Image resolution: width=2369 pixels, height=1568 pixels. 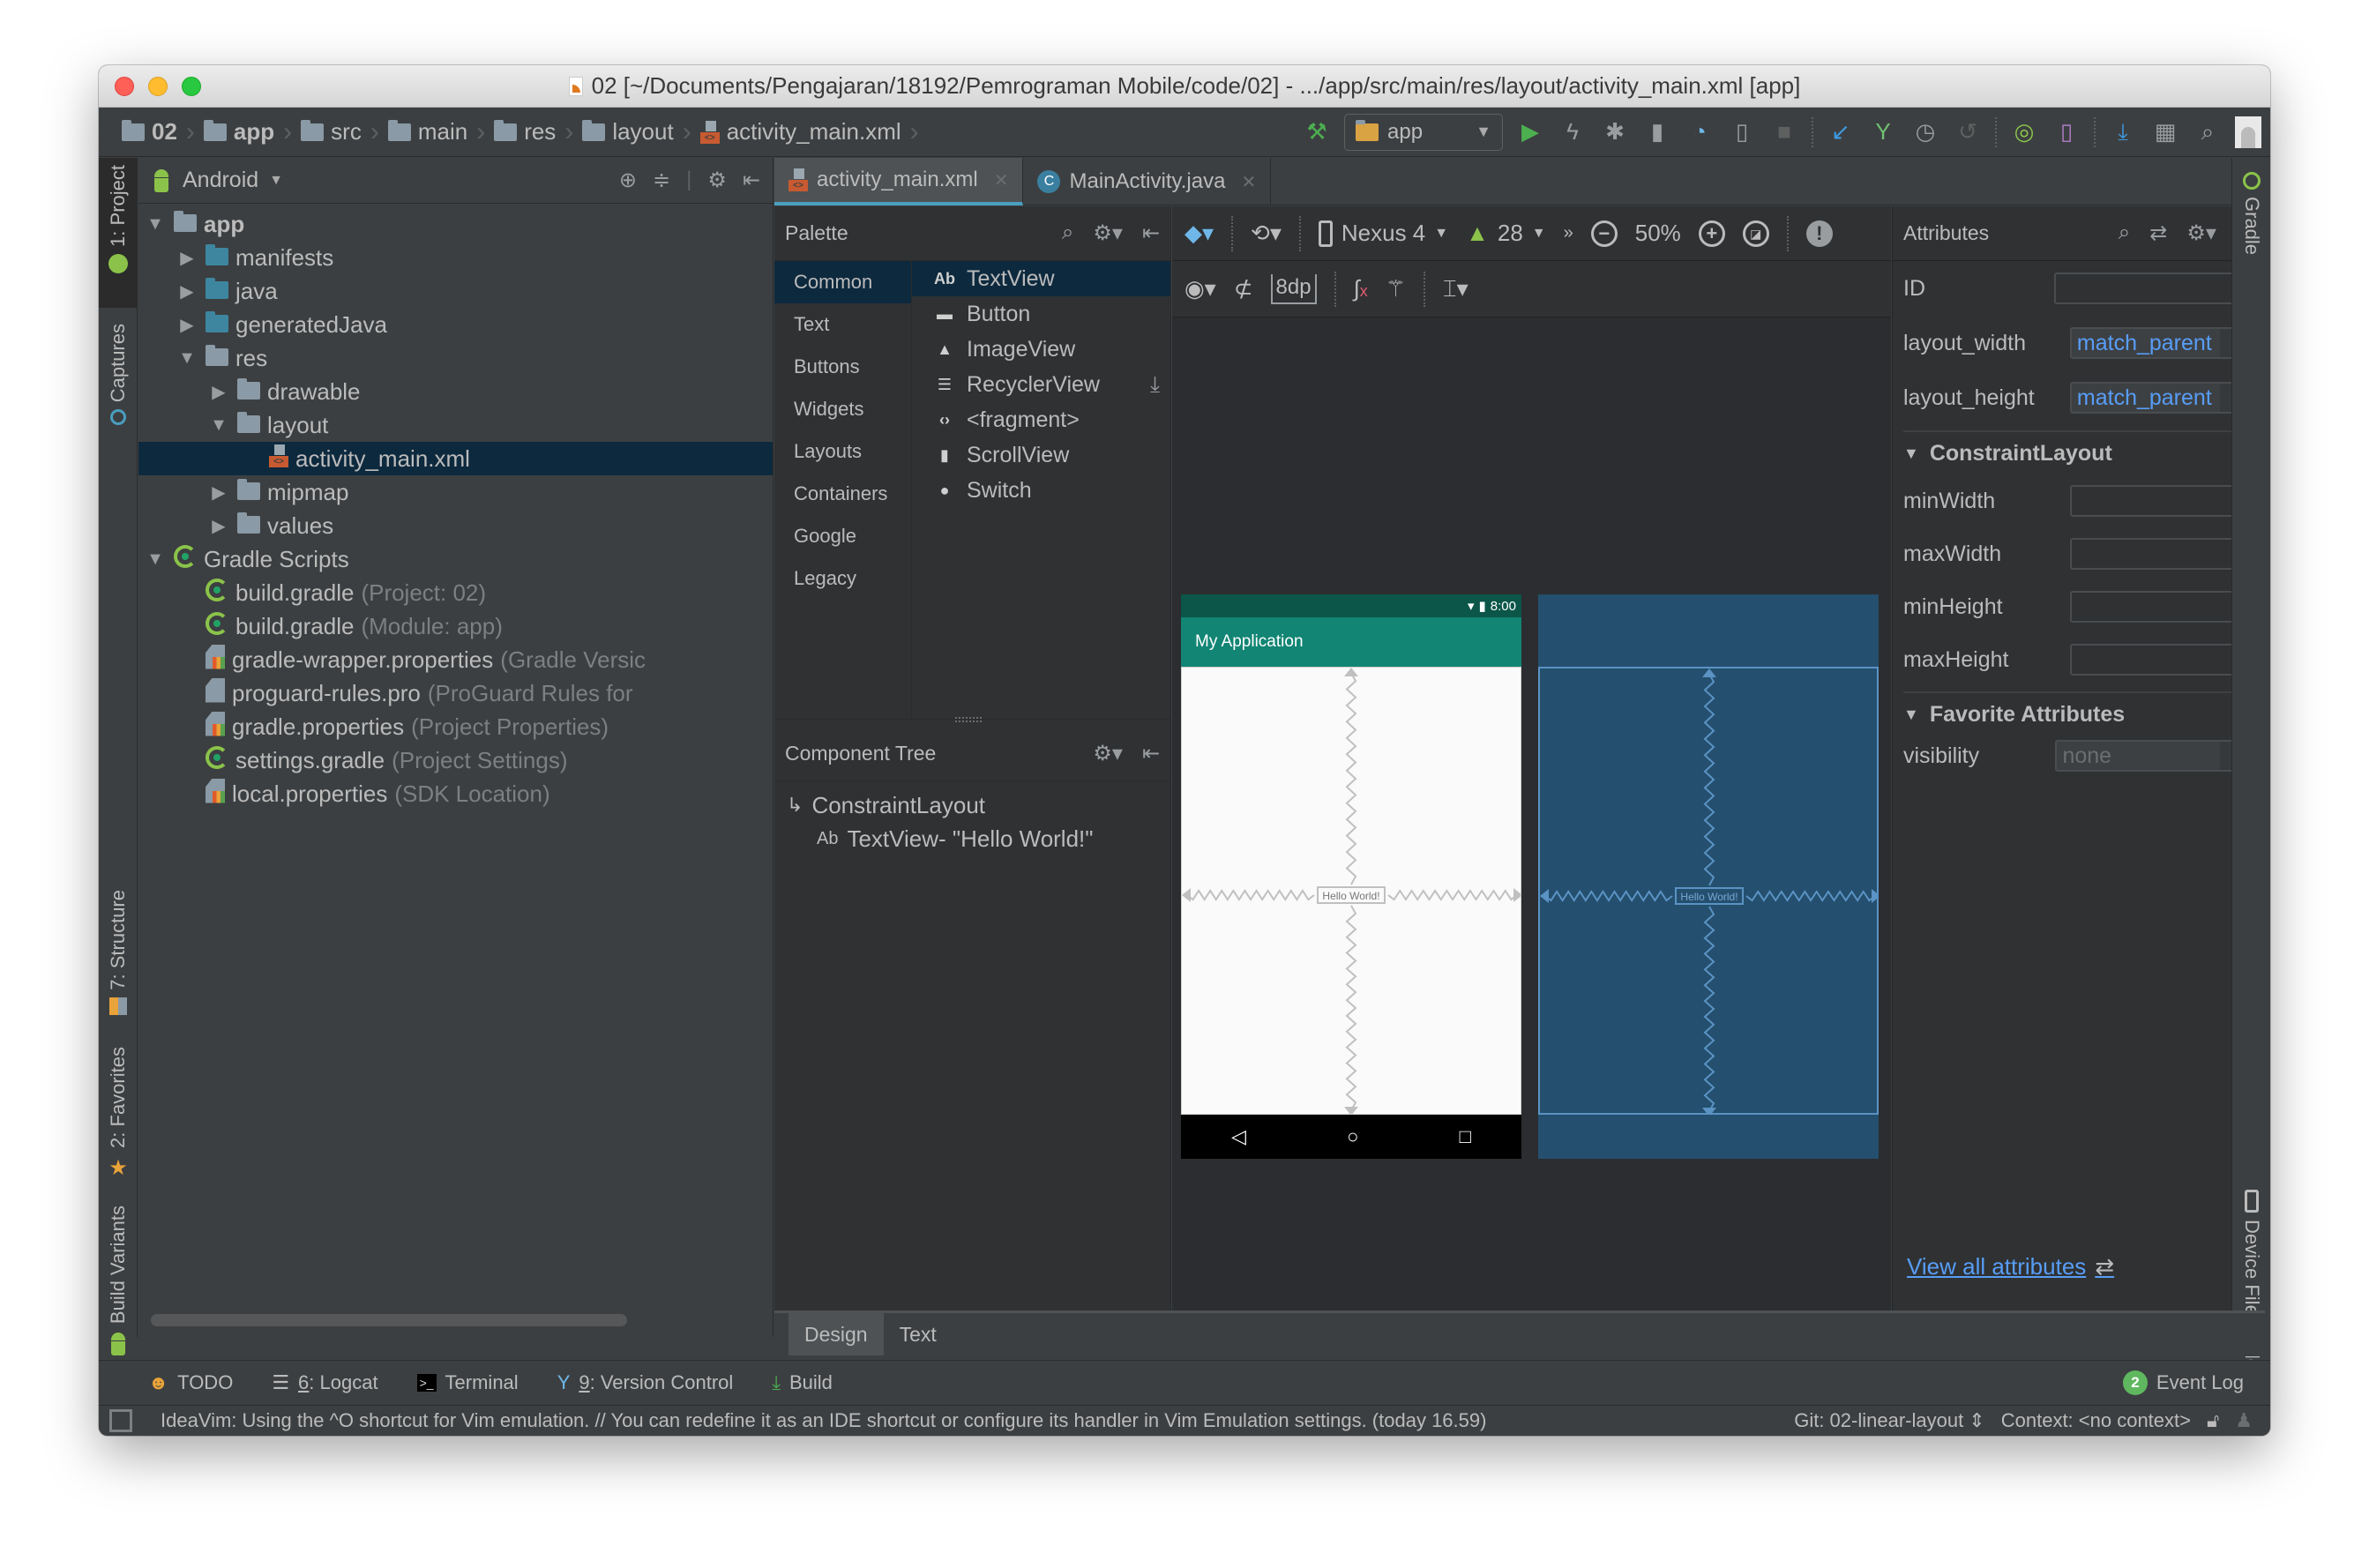 What do you see at coordinates (1351, 891) in the screenshot?
I see `constraint-layout-preview: Hello World!` at bounding box center [1351, 891].